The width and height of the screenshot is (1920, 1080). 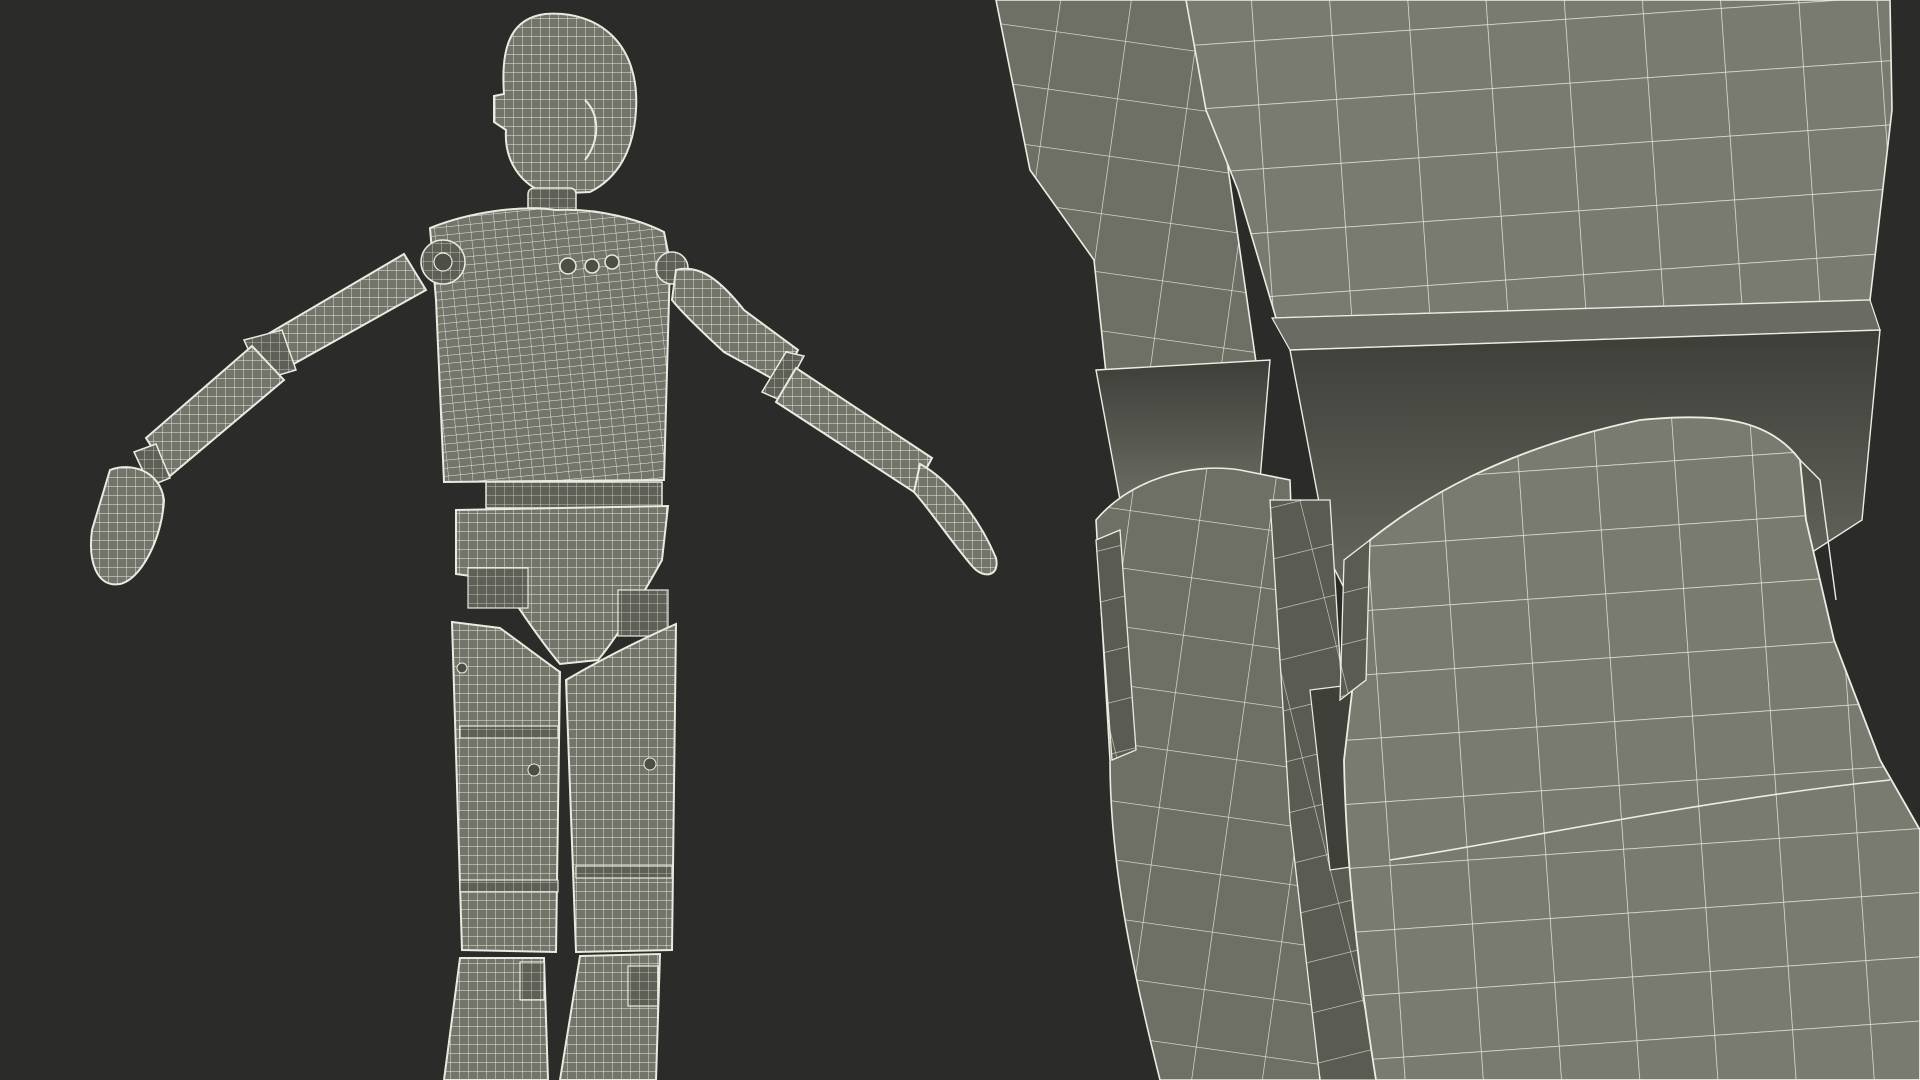 I want to click on dummy-right-arm, so click(x=259, y=419).